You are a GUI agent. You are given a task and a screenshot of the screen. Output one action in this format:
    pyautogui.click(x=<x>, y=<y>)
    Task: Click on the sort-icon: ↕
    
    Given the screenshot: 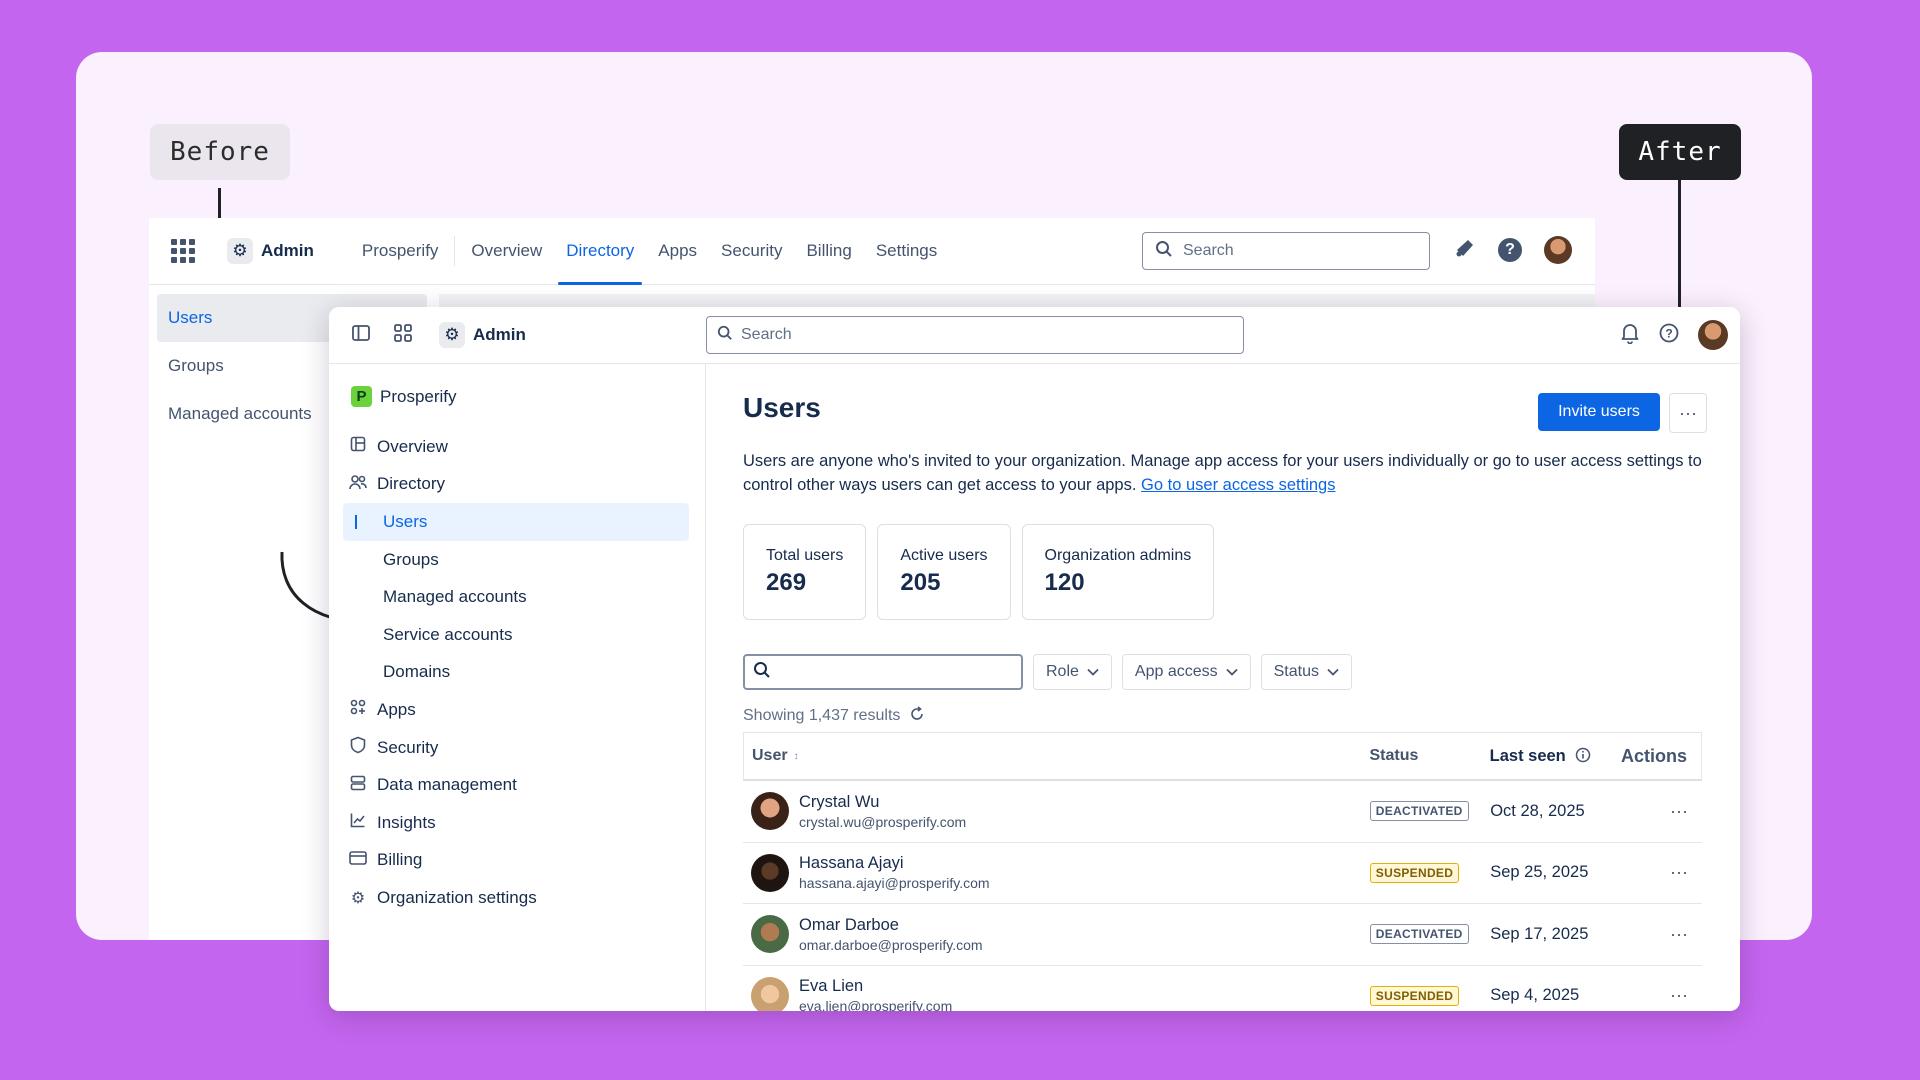 What is the action you would take?
    pyautogui.click(x=796, y=756)
    